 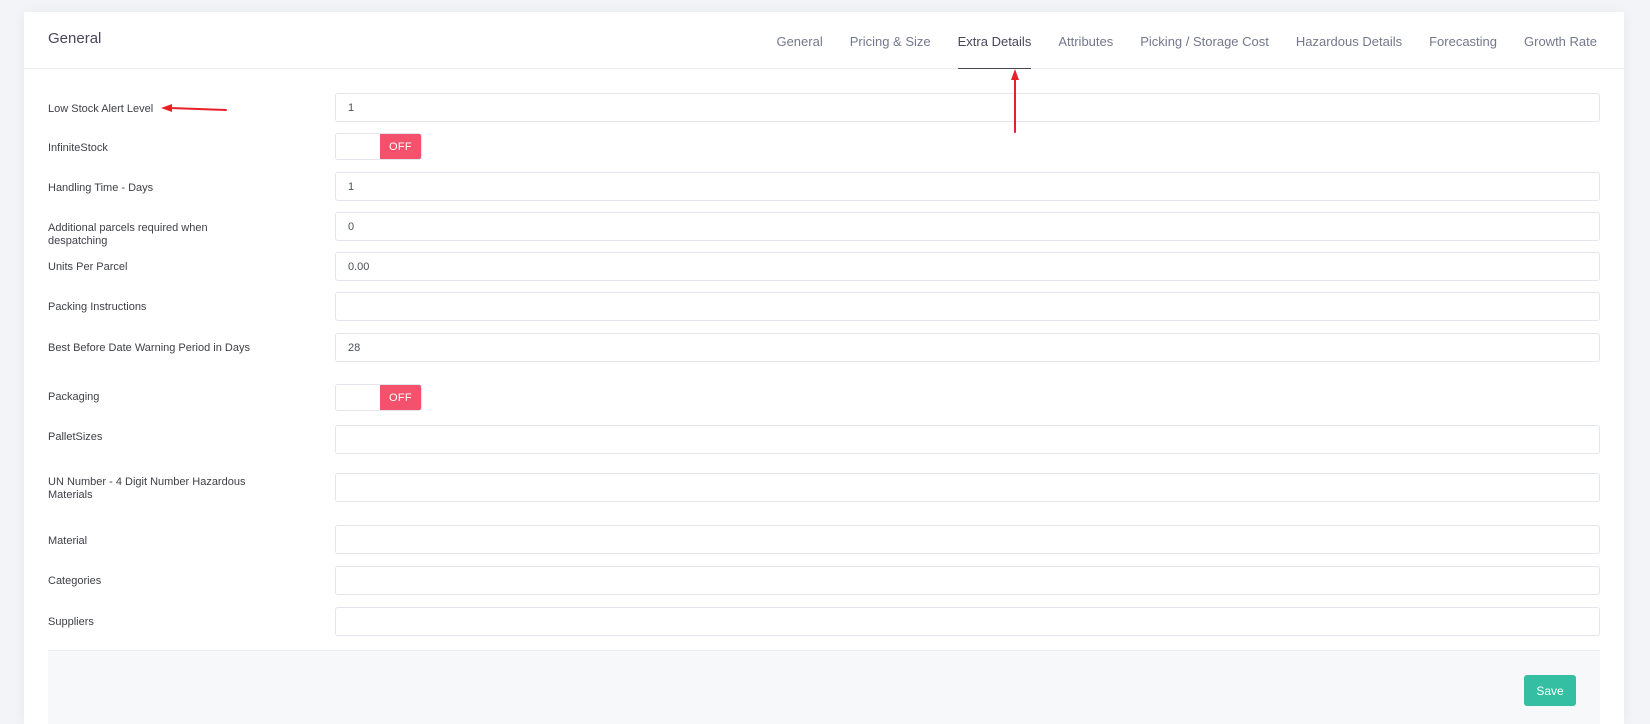 What do you see at coordinates (1085, 40) in the screenshot?
I see `tab-attributes: Attributes` at bounding box center [1085, 40].